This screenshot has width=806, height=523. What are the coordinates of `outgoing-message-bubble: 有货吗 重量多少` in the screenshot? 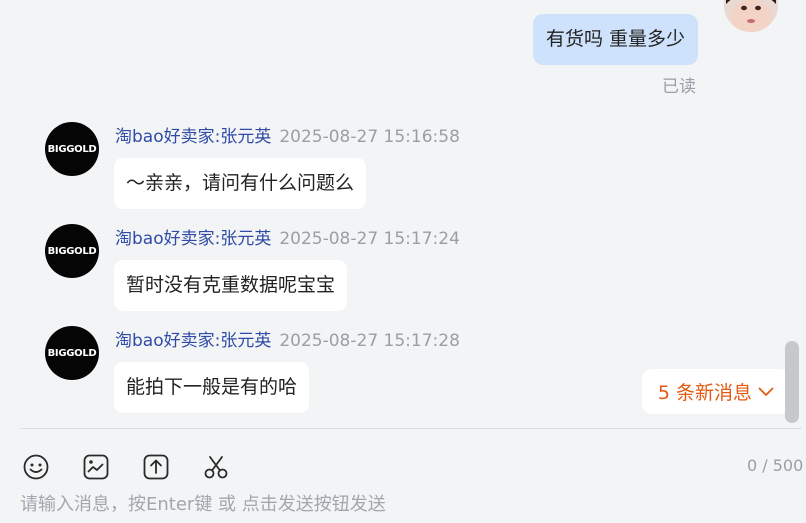 It's located at (616, 39).